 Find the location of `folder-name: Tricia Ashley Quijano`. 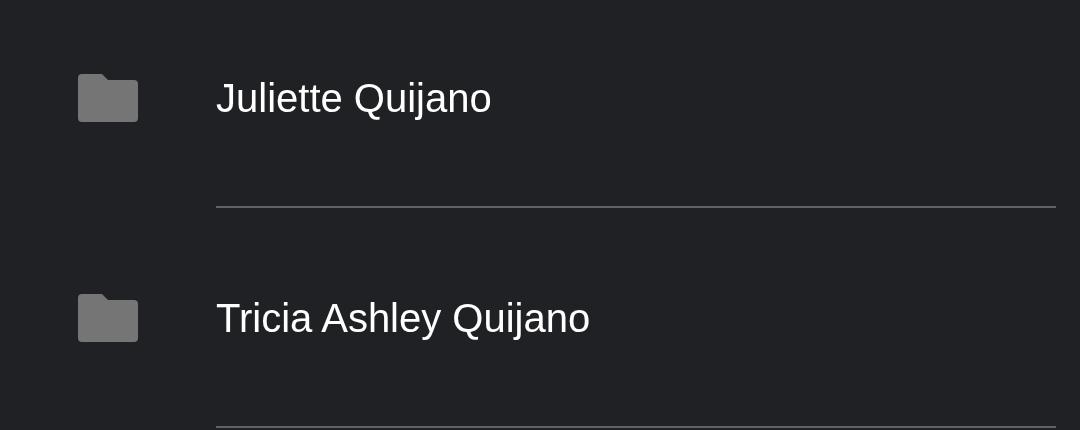

folder-name: Tricia Ashley Quijano is located at coordinates (403, 318).